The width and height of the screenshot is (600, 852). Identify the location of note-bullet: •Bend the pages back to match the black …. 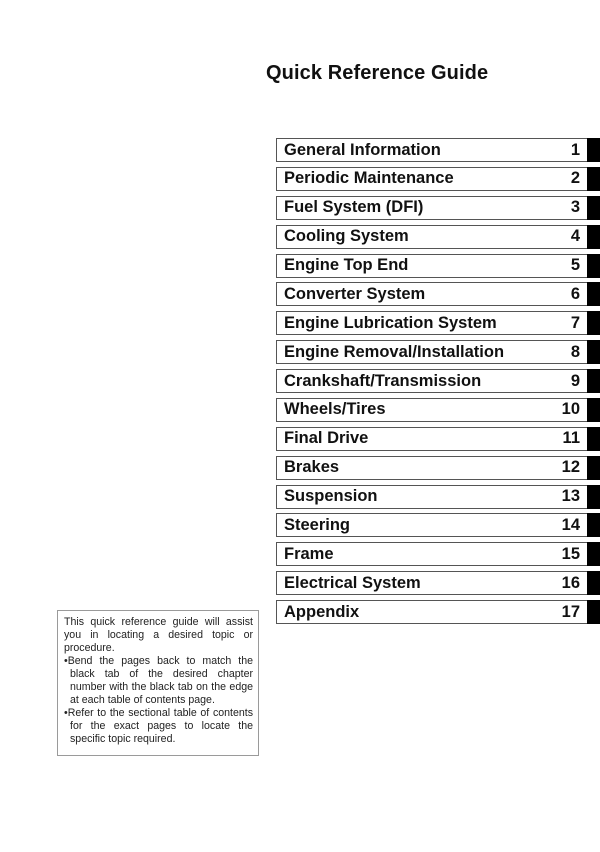
(158, 680).